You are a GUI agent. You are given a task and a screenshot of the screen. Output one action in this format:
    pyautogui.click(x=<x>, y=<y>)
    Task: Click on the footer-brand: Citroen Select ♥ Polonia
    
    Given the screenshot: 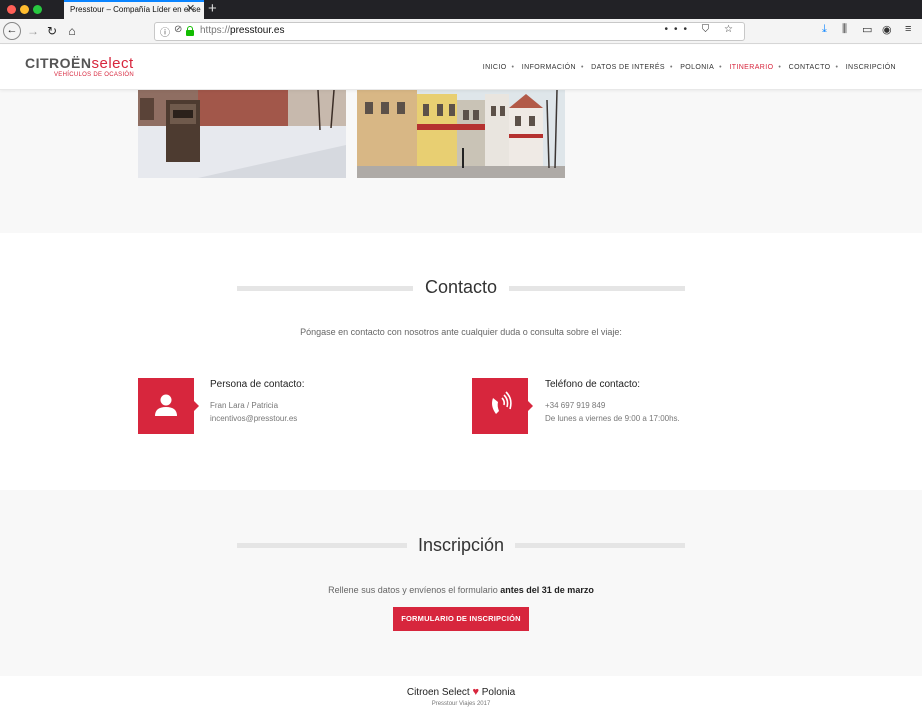 What is the action you would take?
    pyautogui.click(x=461, y=692)
    